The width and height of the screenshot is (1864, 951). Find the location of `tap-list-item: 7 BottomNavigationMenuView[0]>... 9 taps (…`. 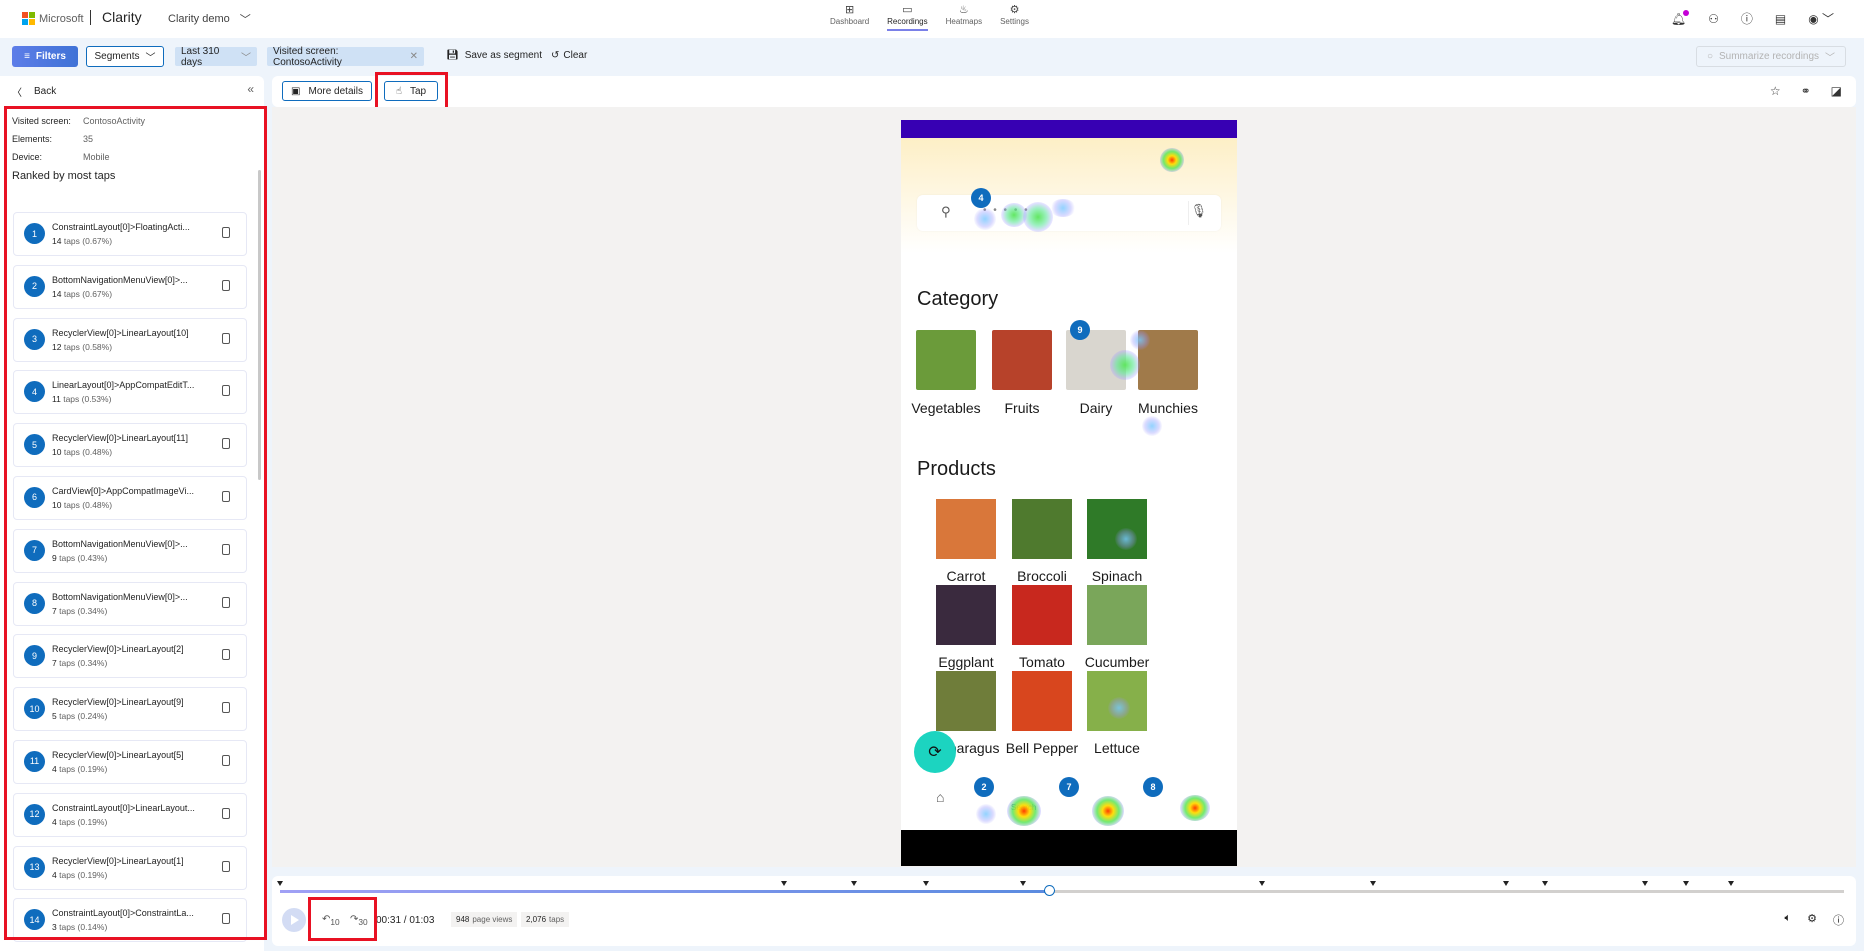

tap-list-item: 7 BottomNavigationMenuView[0]>... 9 taps (… is located at coordinates (130, 550).